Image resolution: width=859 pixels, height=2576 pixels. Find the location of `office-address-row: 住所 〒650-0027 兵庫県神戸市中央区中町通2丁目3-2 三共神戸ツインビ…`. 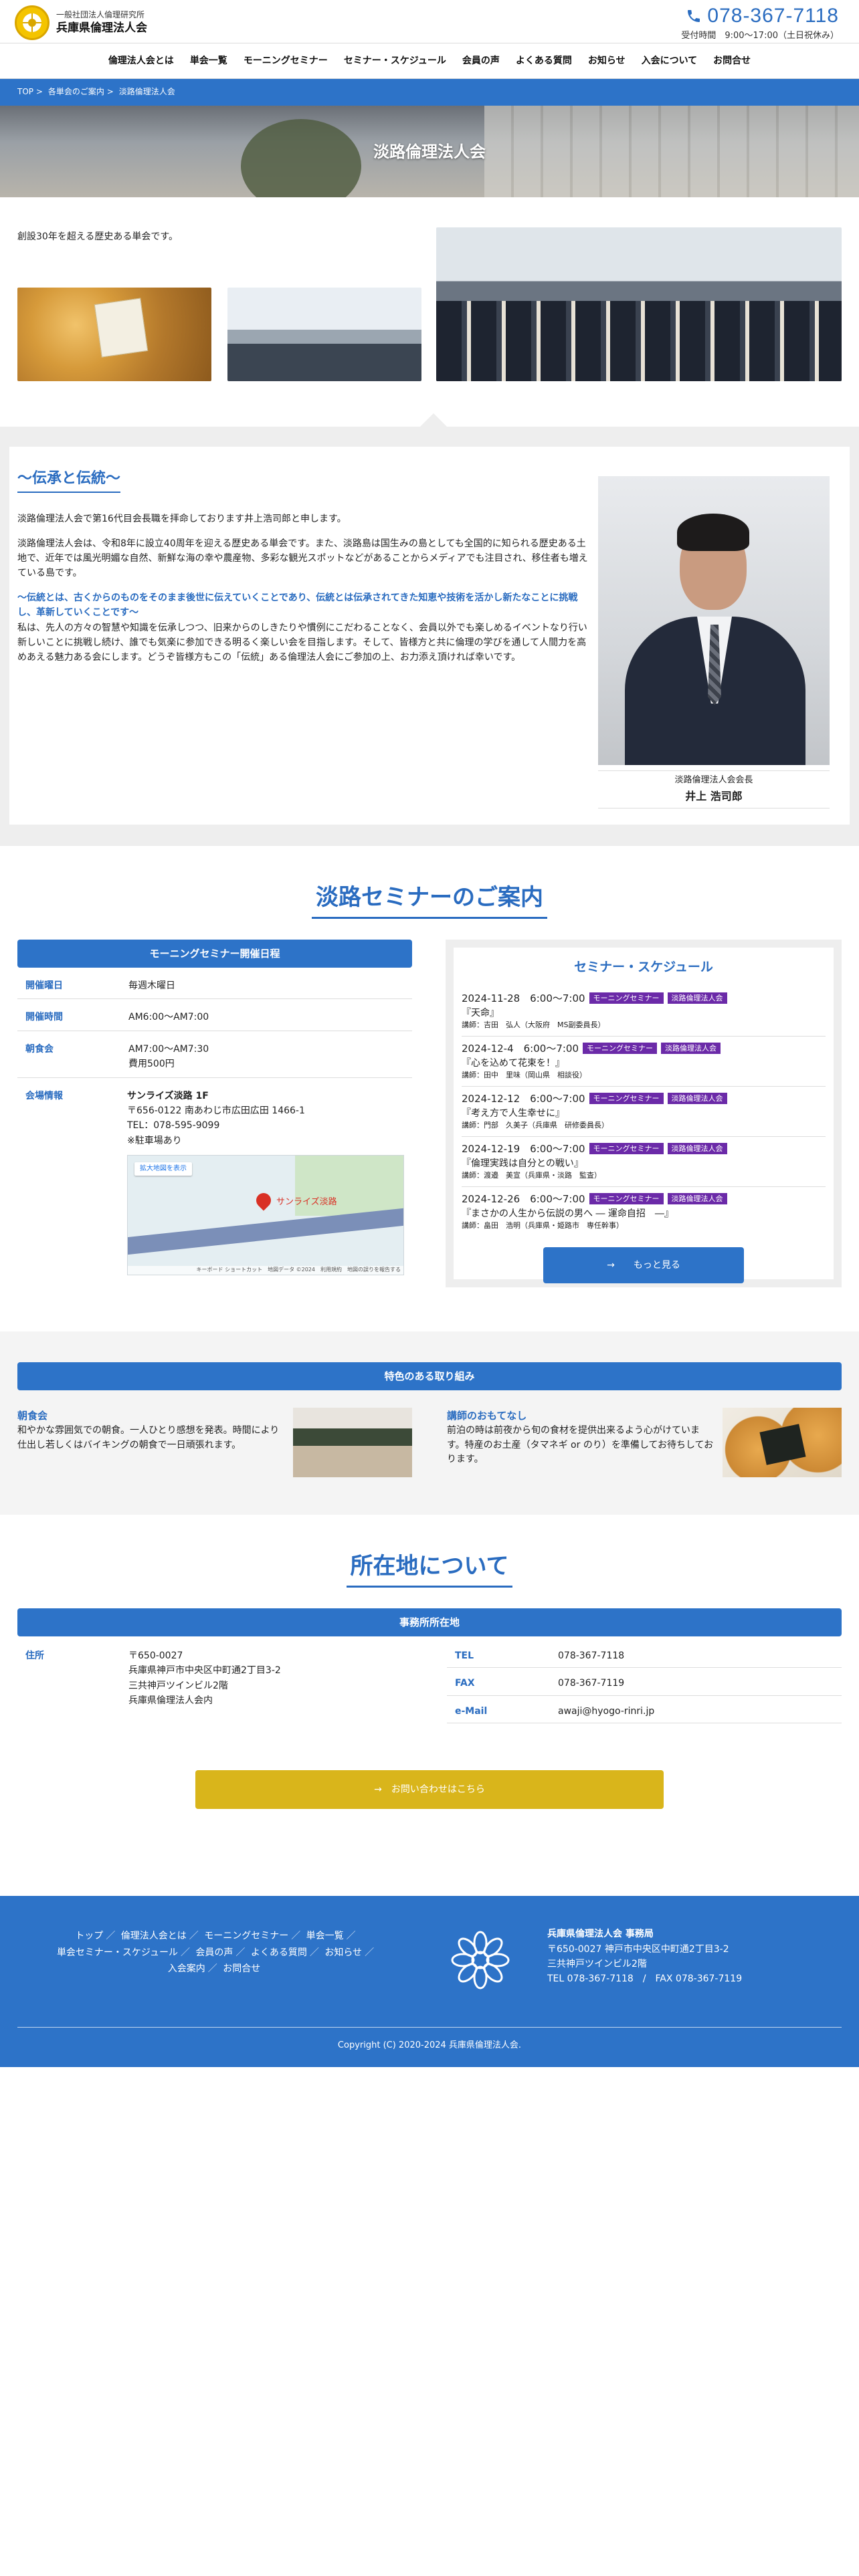

office-address-row: 住所 〒650-0027 兵庫県神戸市中央区中町通2丁目3-2 三共神戸ツインビ… is located at coordinates (215, 1676).